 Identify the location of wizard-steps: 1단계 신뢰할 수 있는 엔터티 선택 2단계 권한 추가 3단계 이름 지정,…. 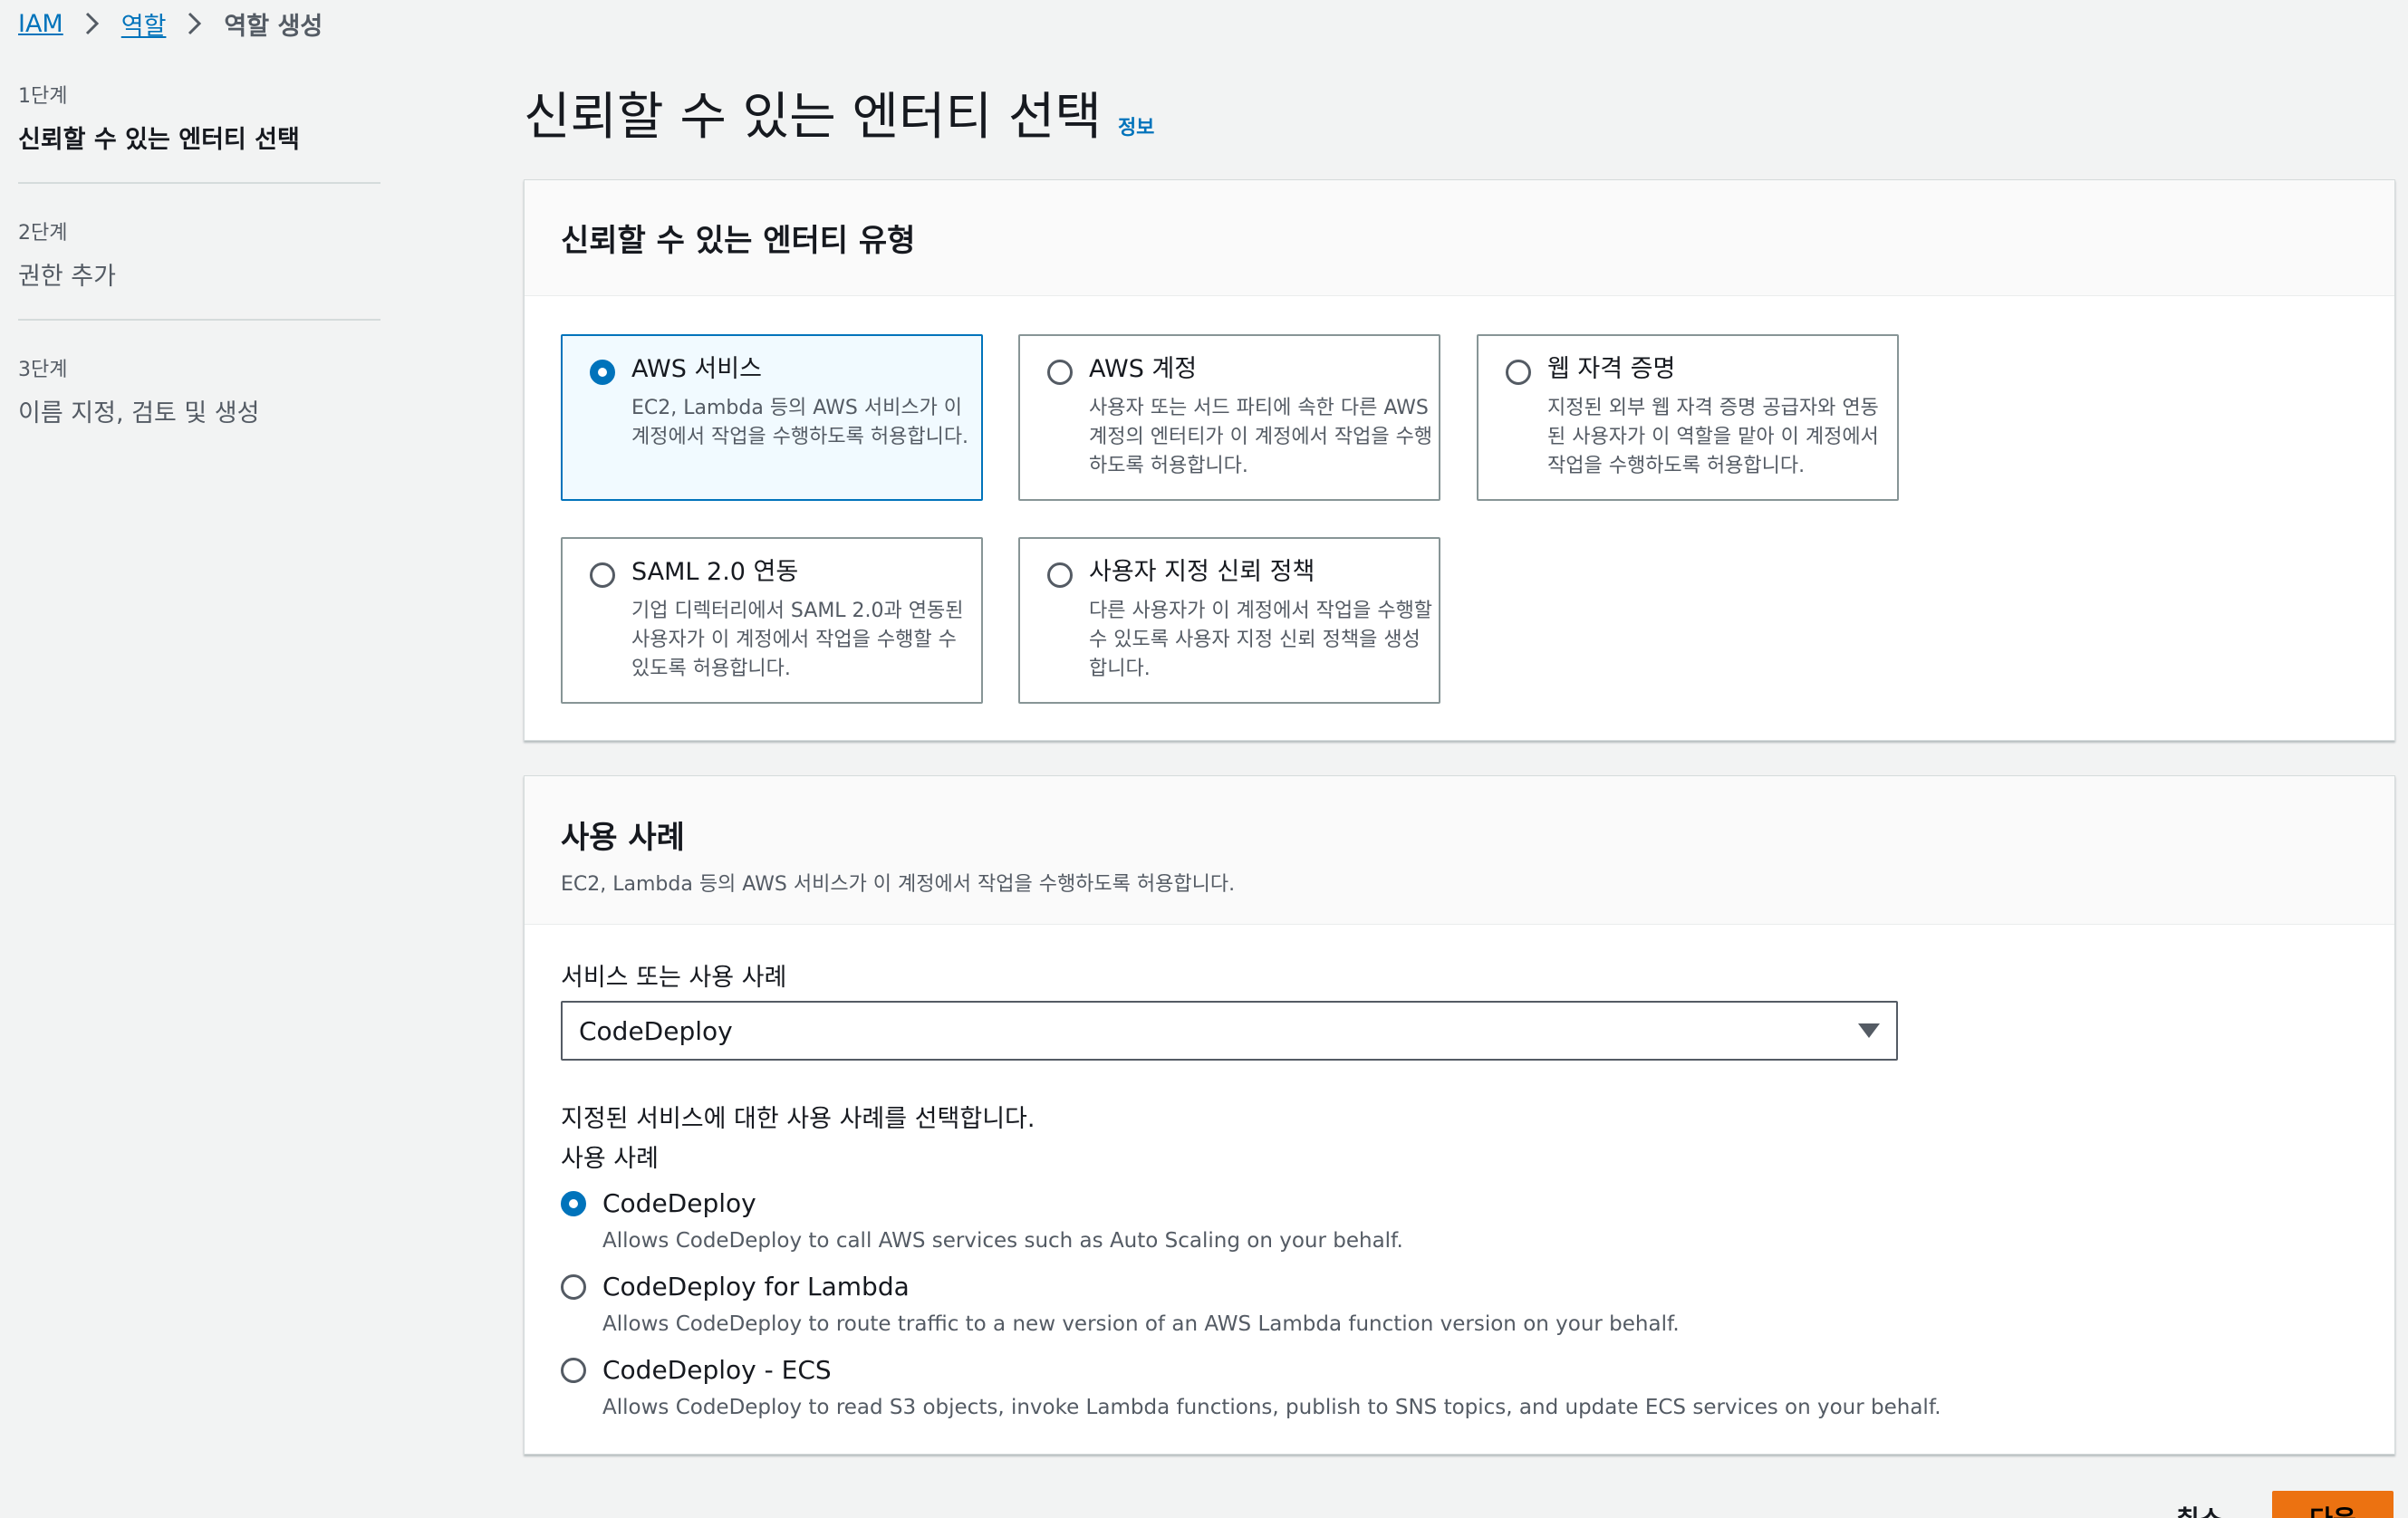
(199, 278).